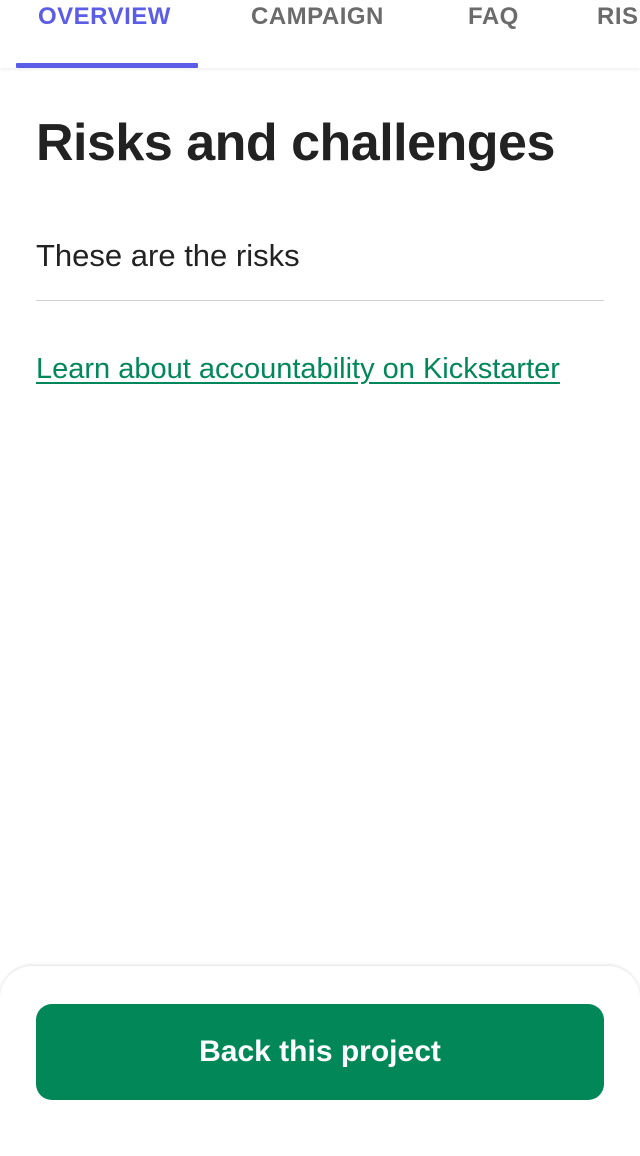 This screenshot has width=640, height=1156. Describe the element at coordinates (618, 32) in the screenshot. I see `tab-risks: RIS` at that location.